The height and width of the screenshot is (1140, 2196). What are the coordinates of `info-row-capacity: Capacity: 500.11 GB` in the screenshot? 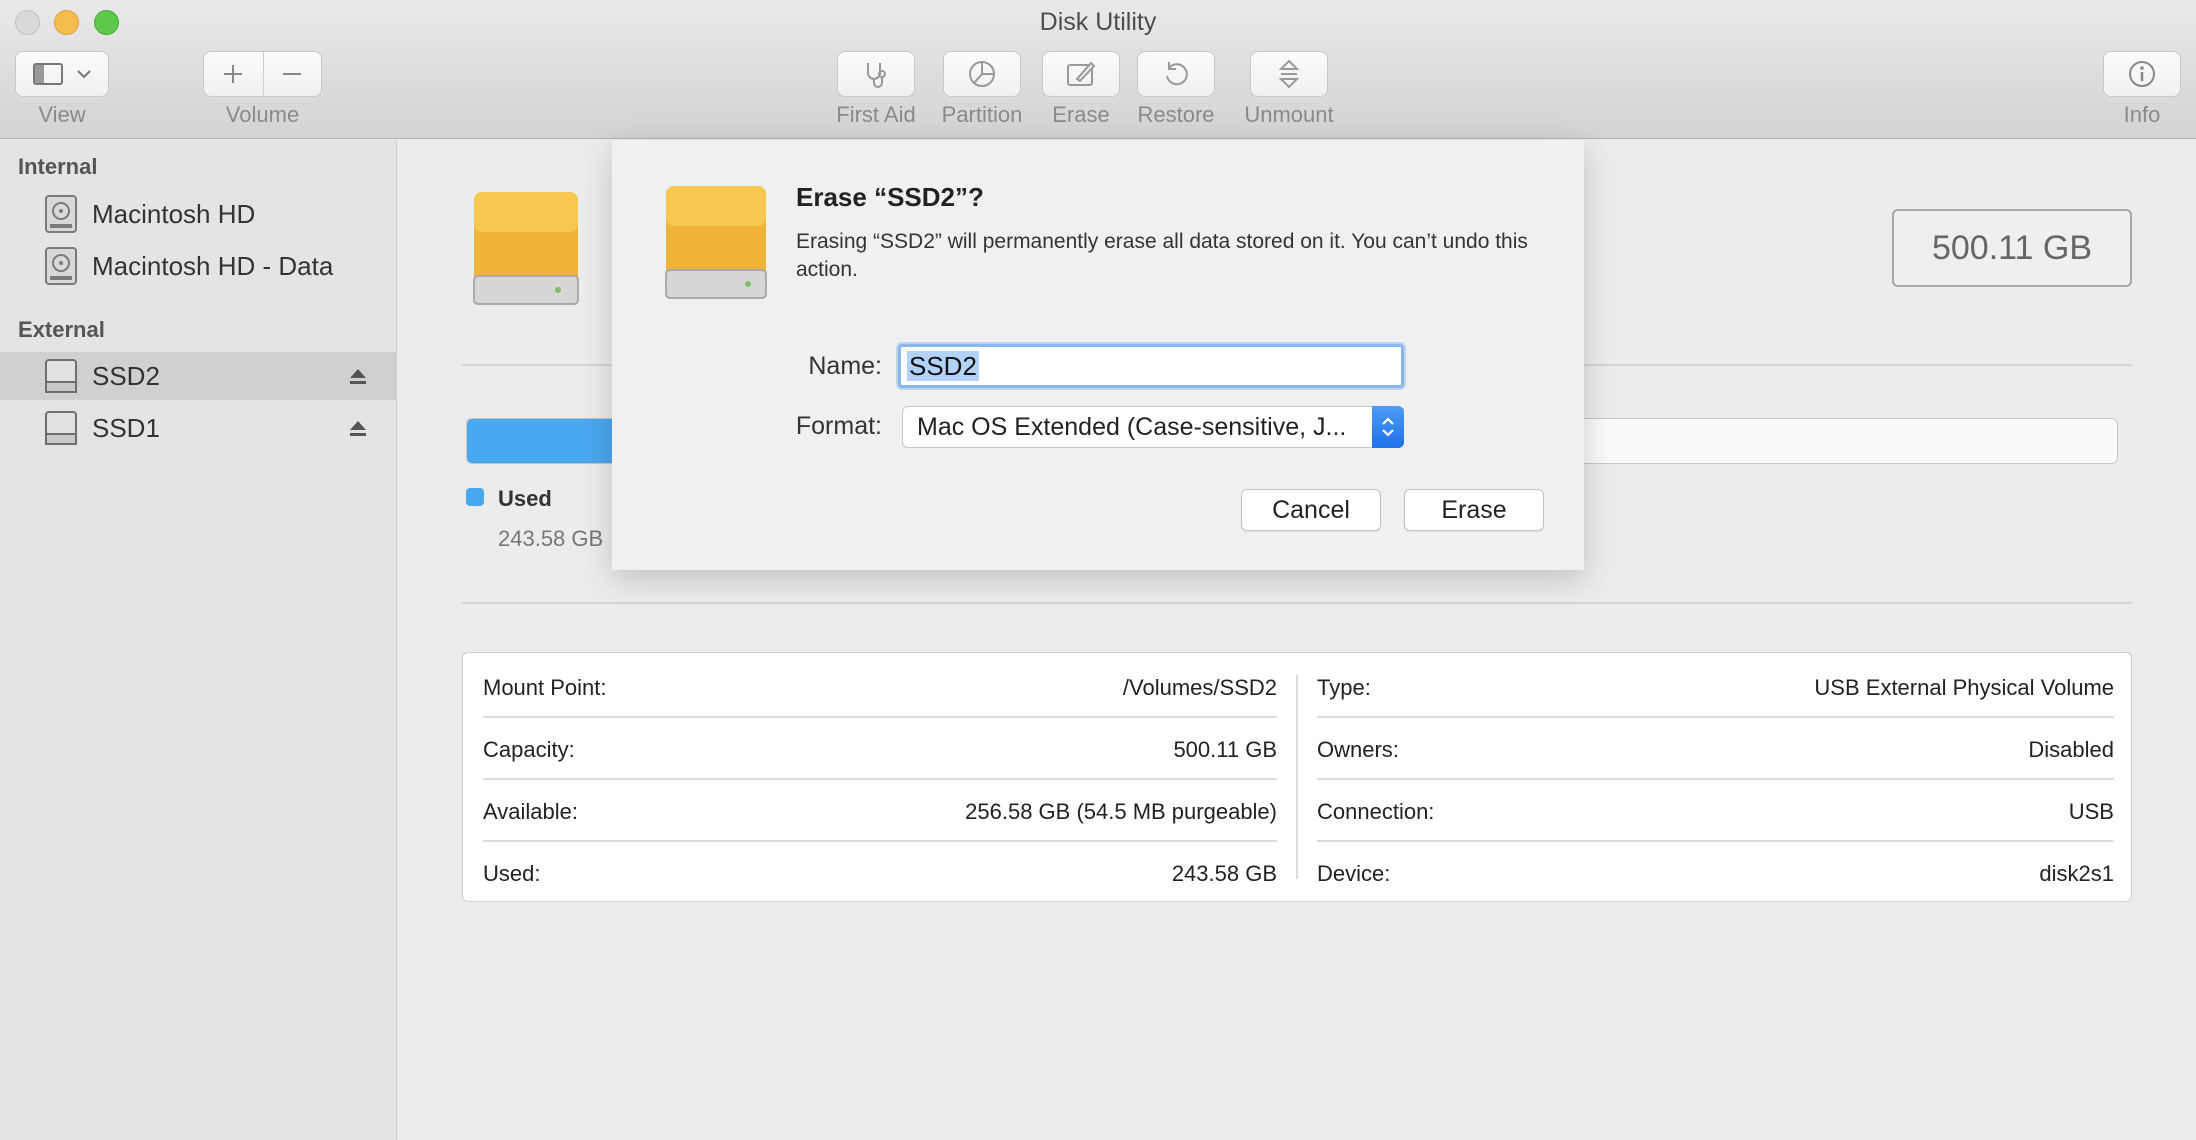 It's located at (880, 750).